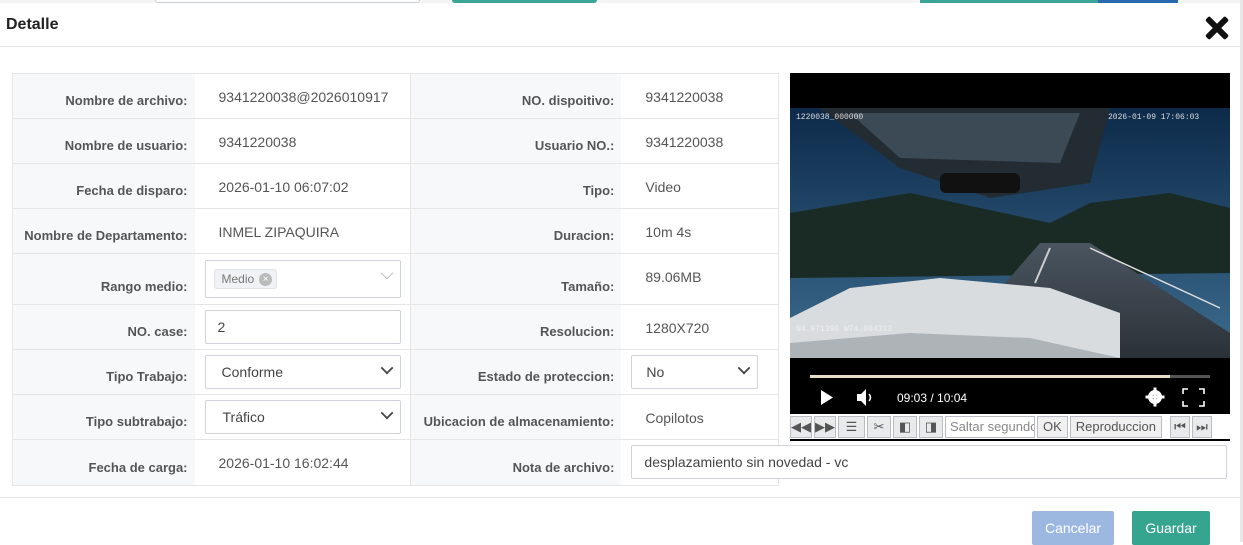 Image resolution: width=1243 pixels, height=545 pixels. I want to click on label-trigger-date: Fecha de disparo:, so click(104, 186).